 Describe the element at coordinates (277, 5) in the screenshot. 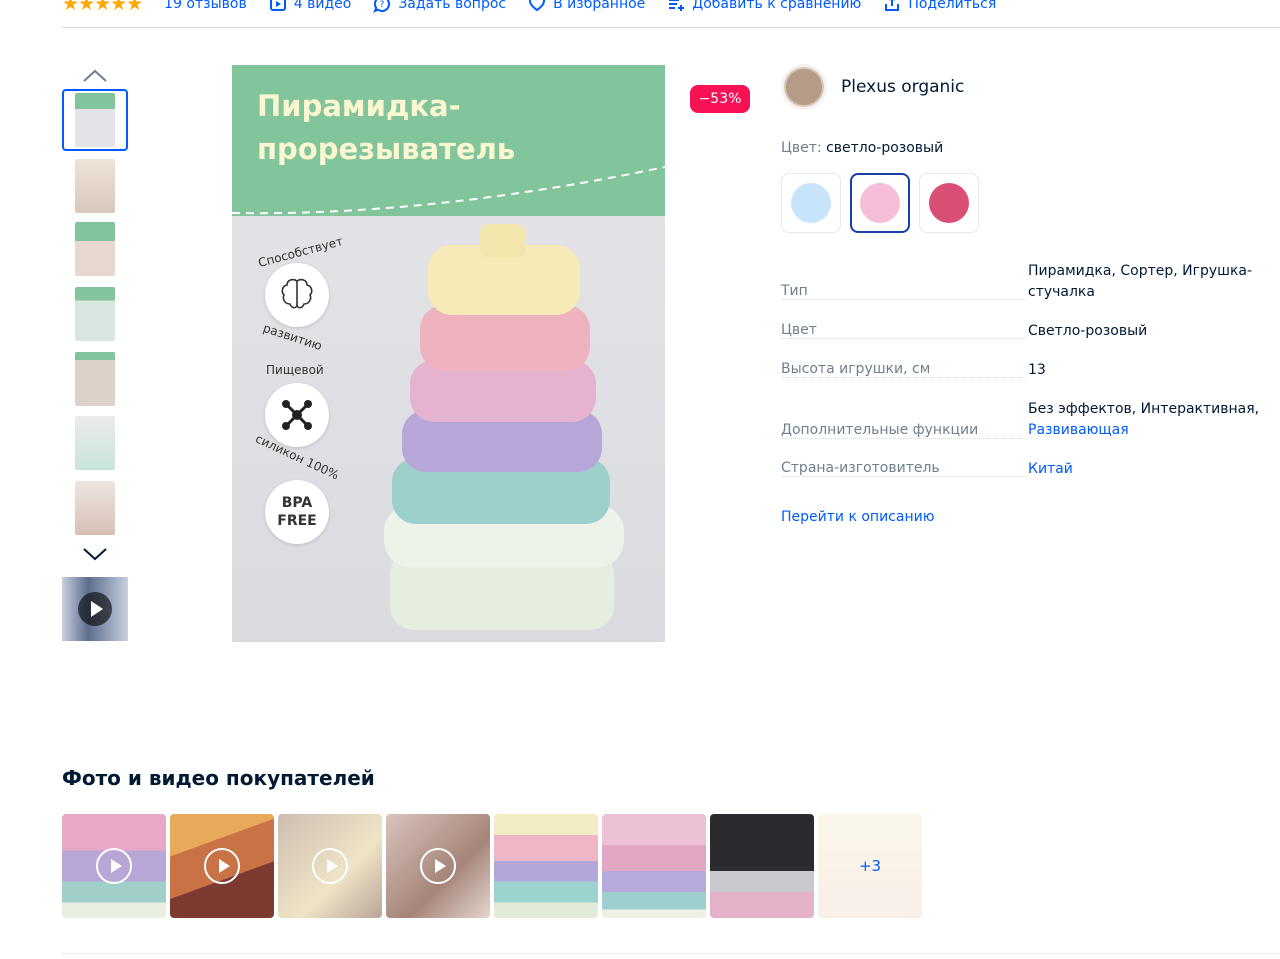

I see `video-icon` at that location.